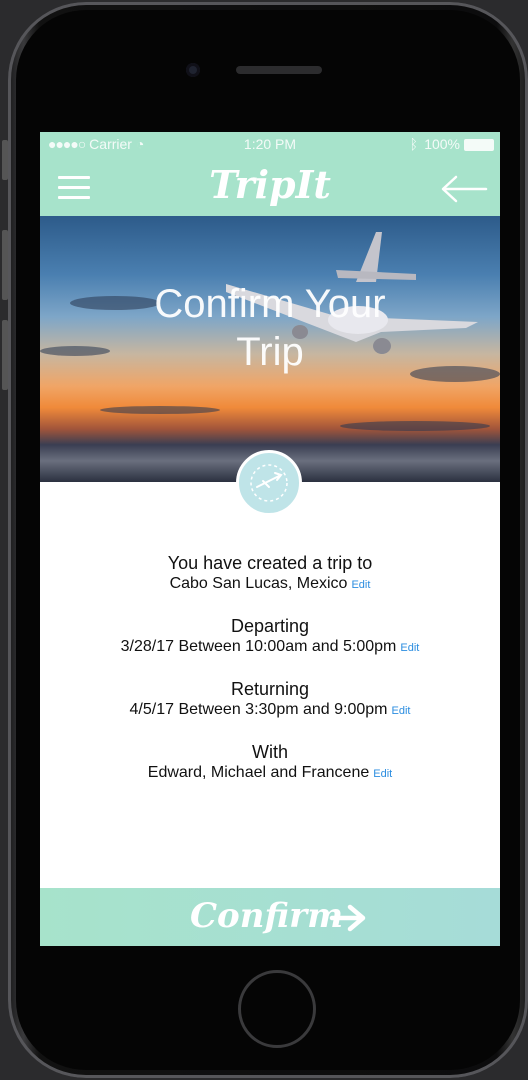  I want to click on edit-companions-link: Edit, so click(382, 774).